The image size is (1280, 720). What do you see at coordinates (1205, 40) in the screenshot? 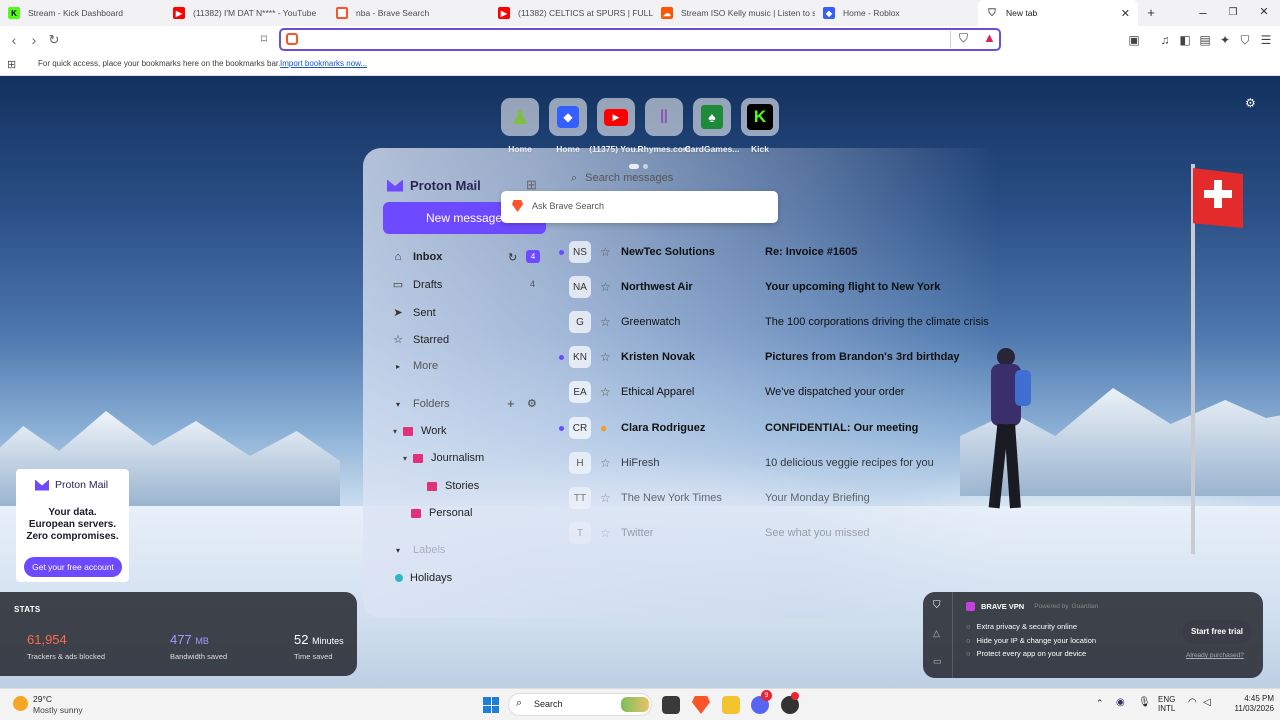
I see `wallet-icon: ▤` at bounding box center [1205, 40].